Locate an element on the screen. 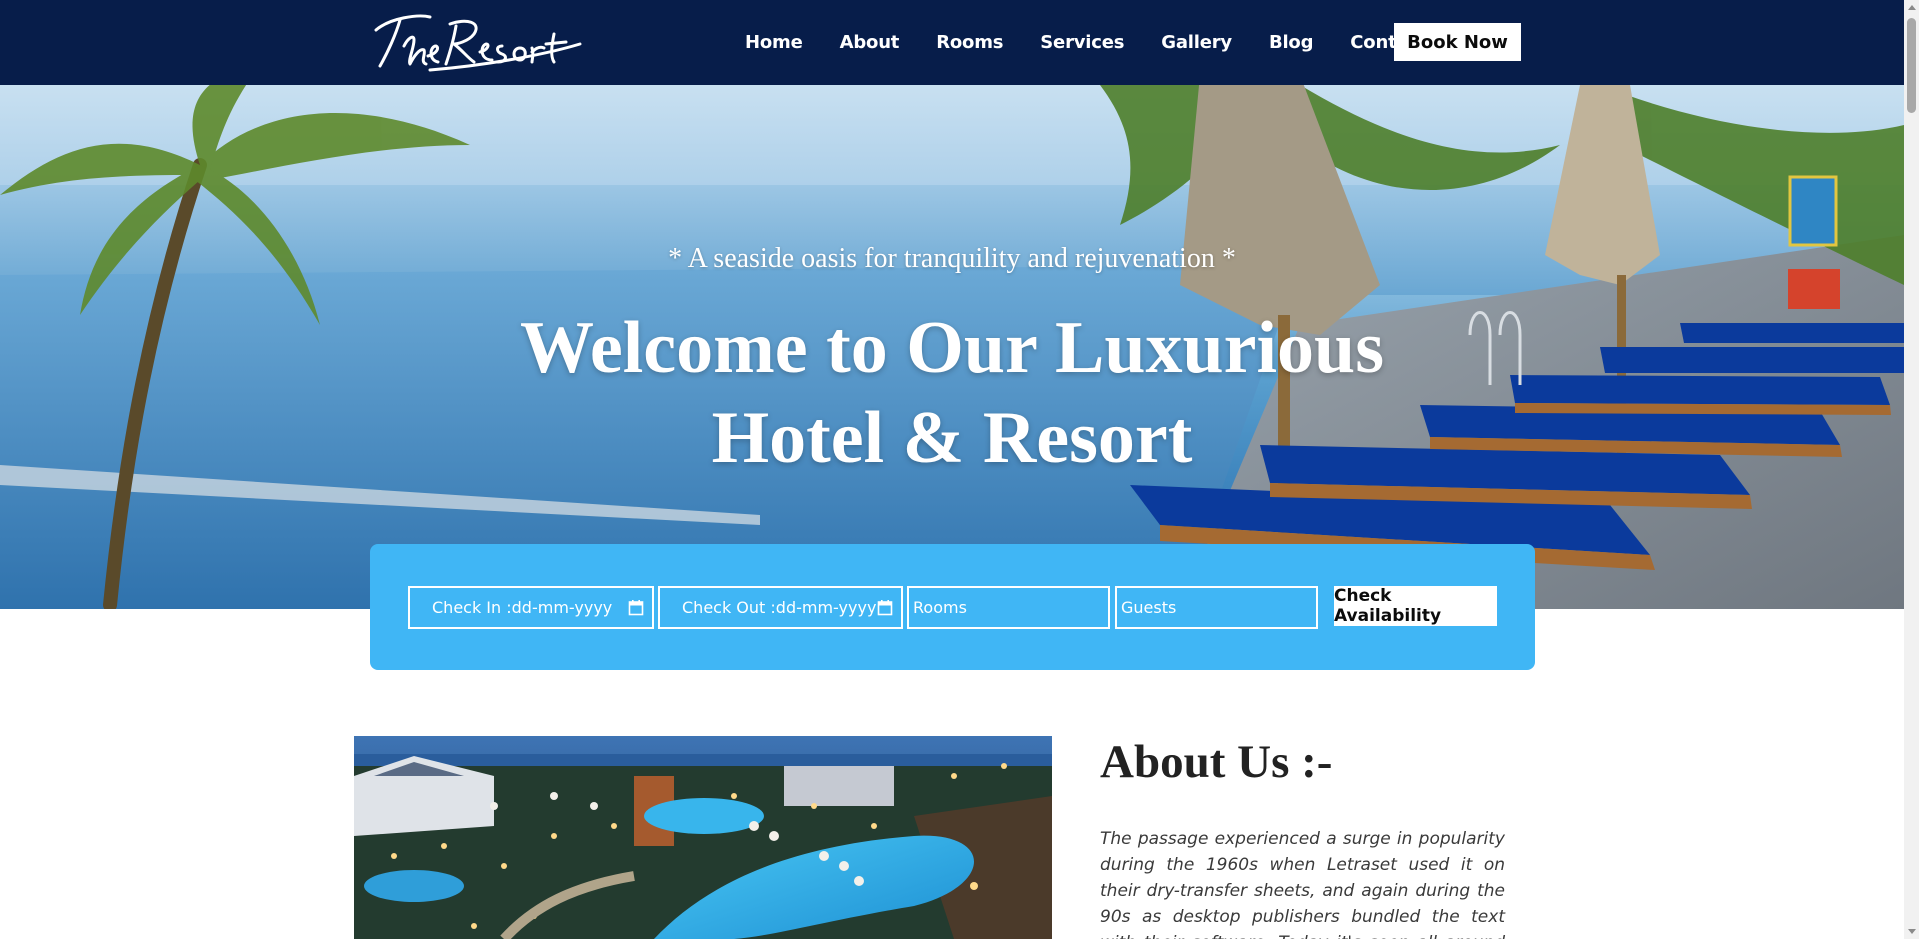  about-resort-image is located at coordinates (703, 837).